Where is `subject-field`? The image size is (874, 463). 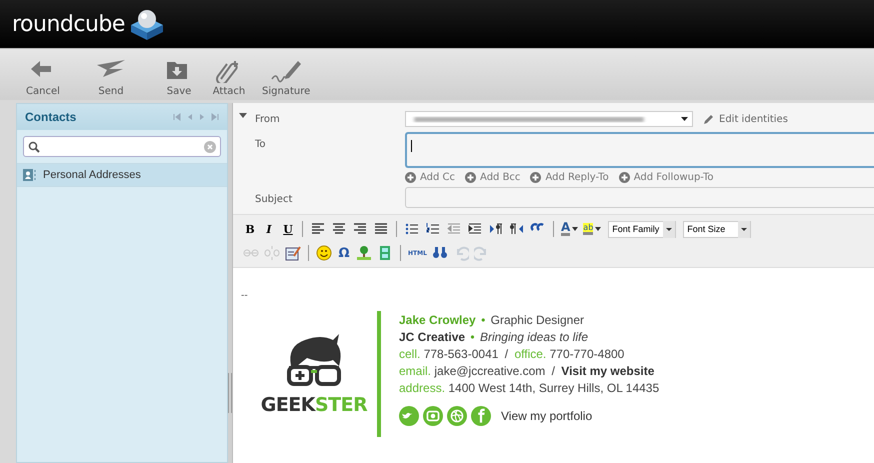 subject-field is located at coordinates (639, 197).